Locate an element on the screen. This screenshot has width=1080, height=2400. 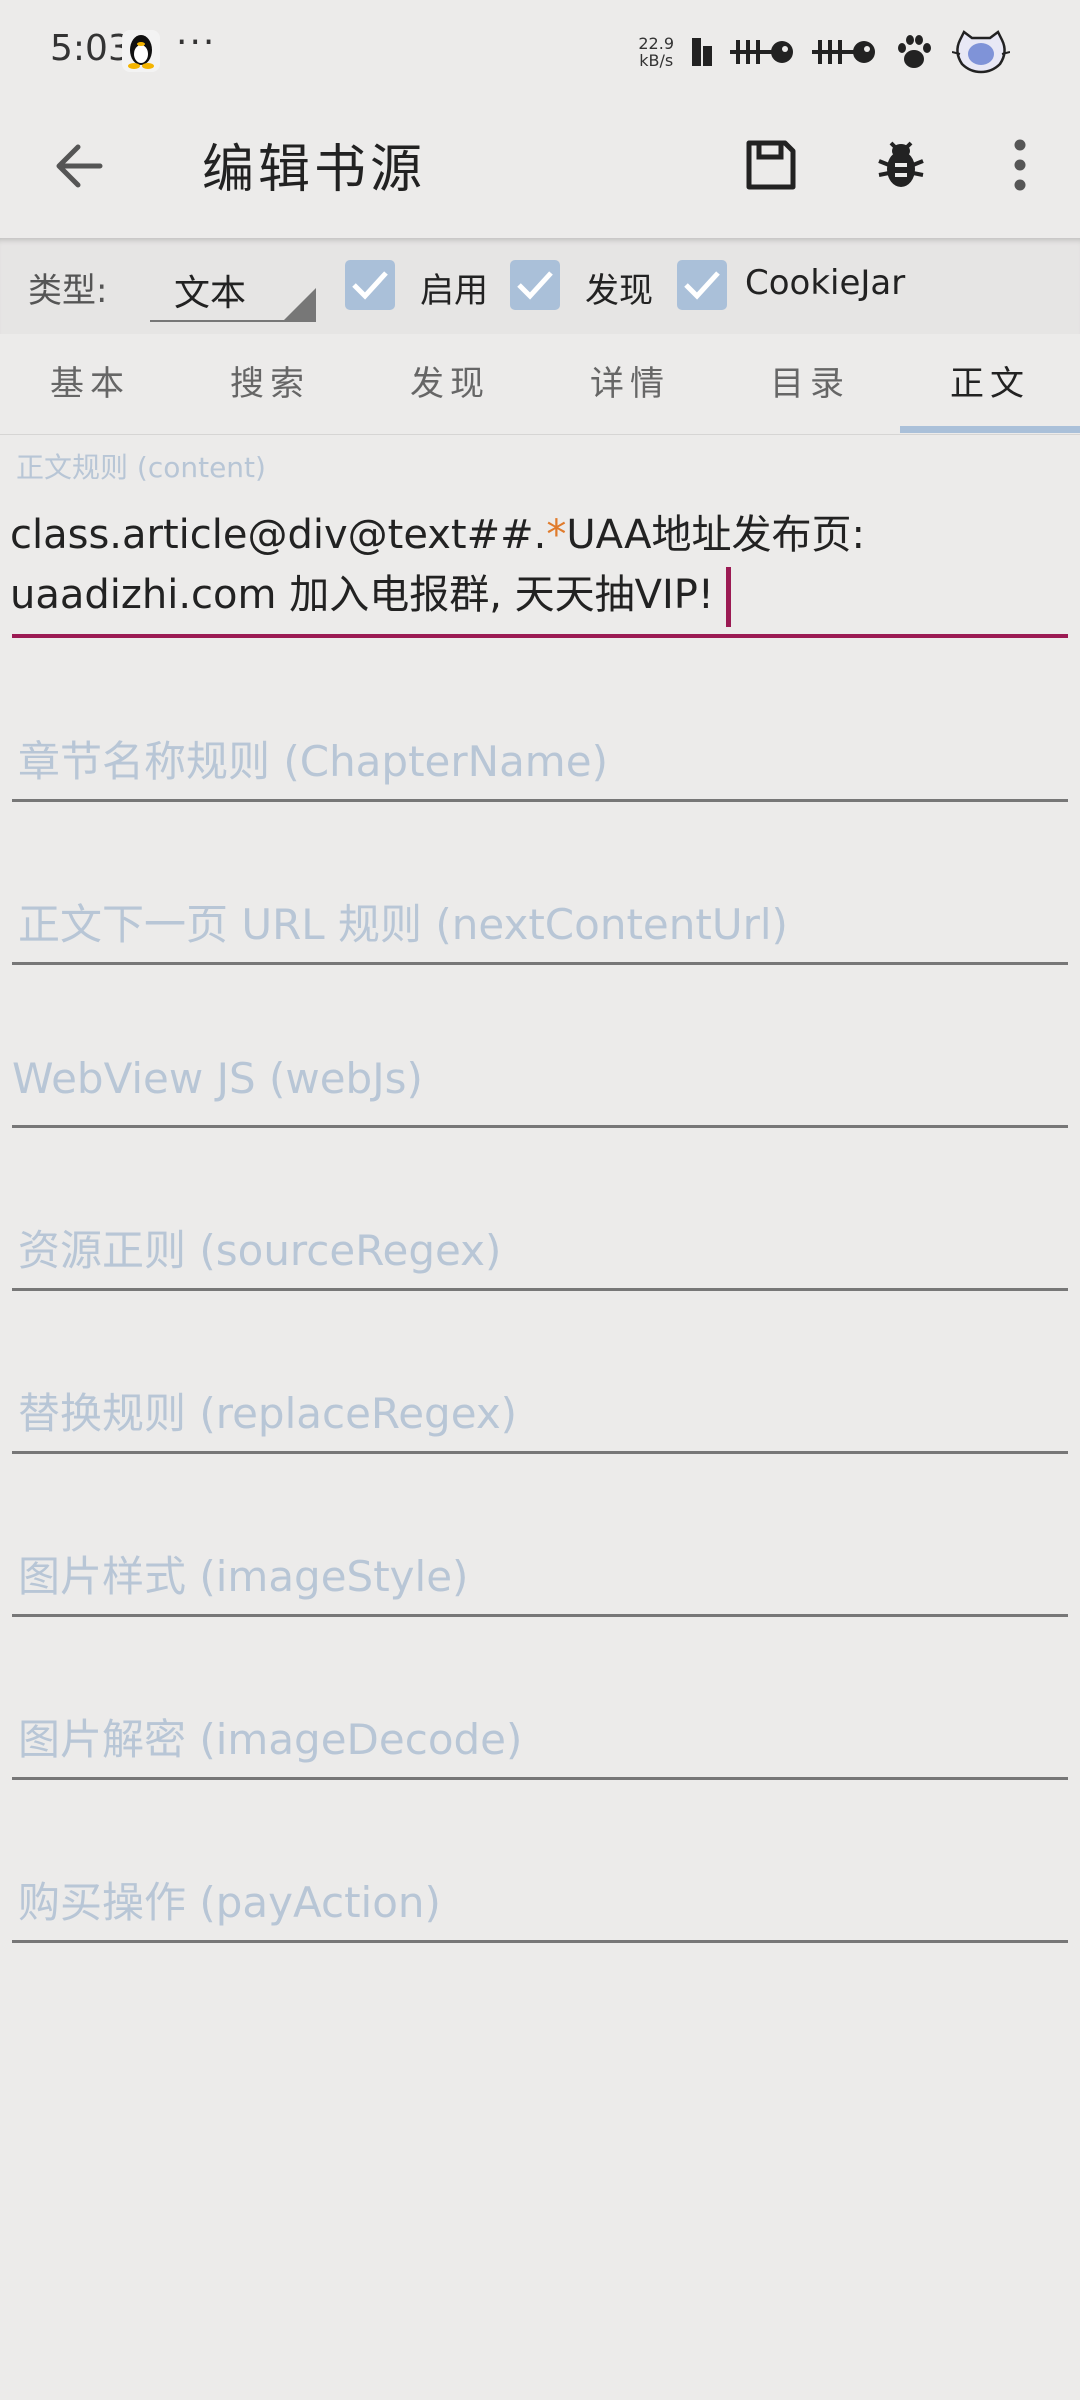
dropdown-triangle-icon is located at coordinates (300, 304).